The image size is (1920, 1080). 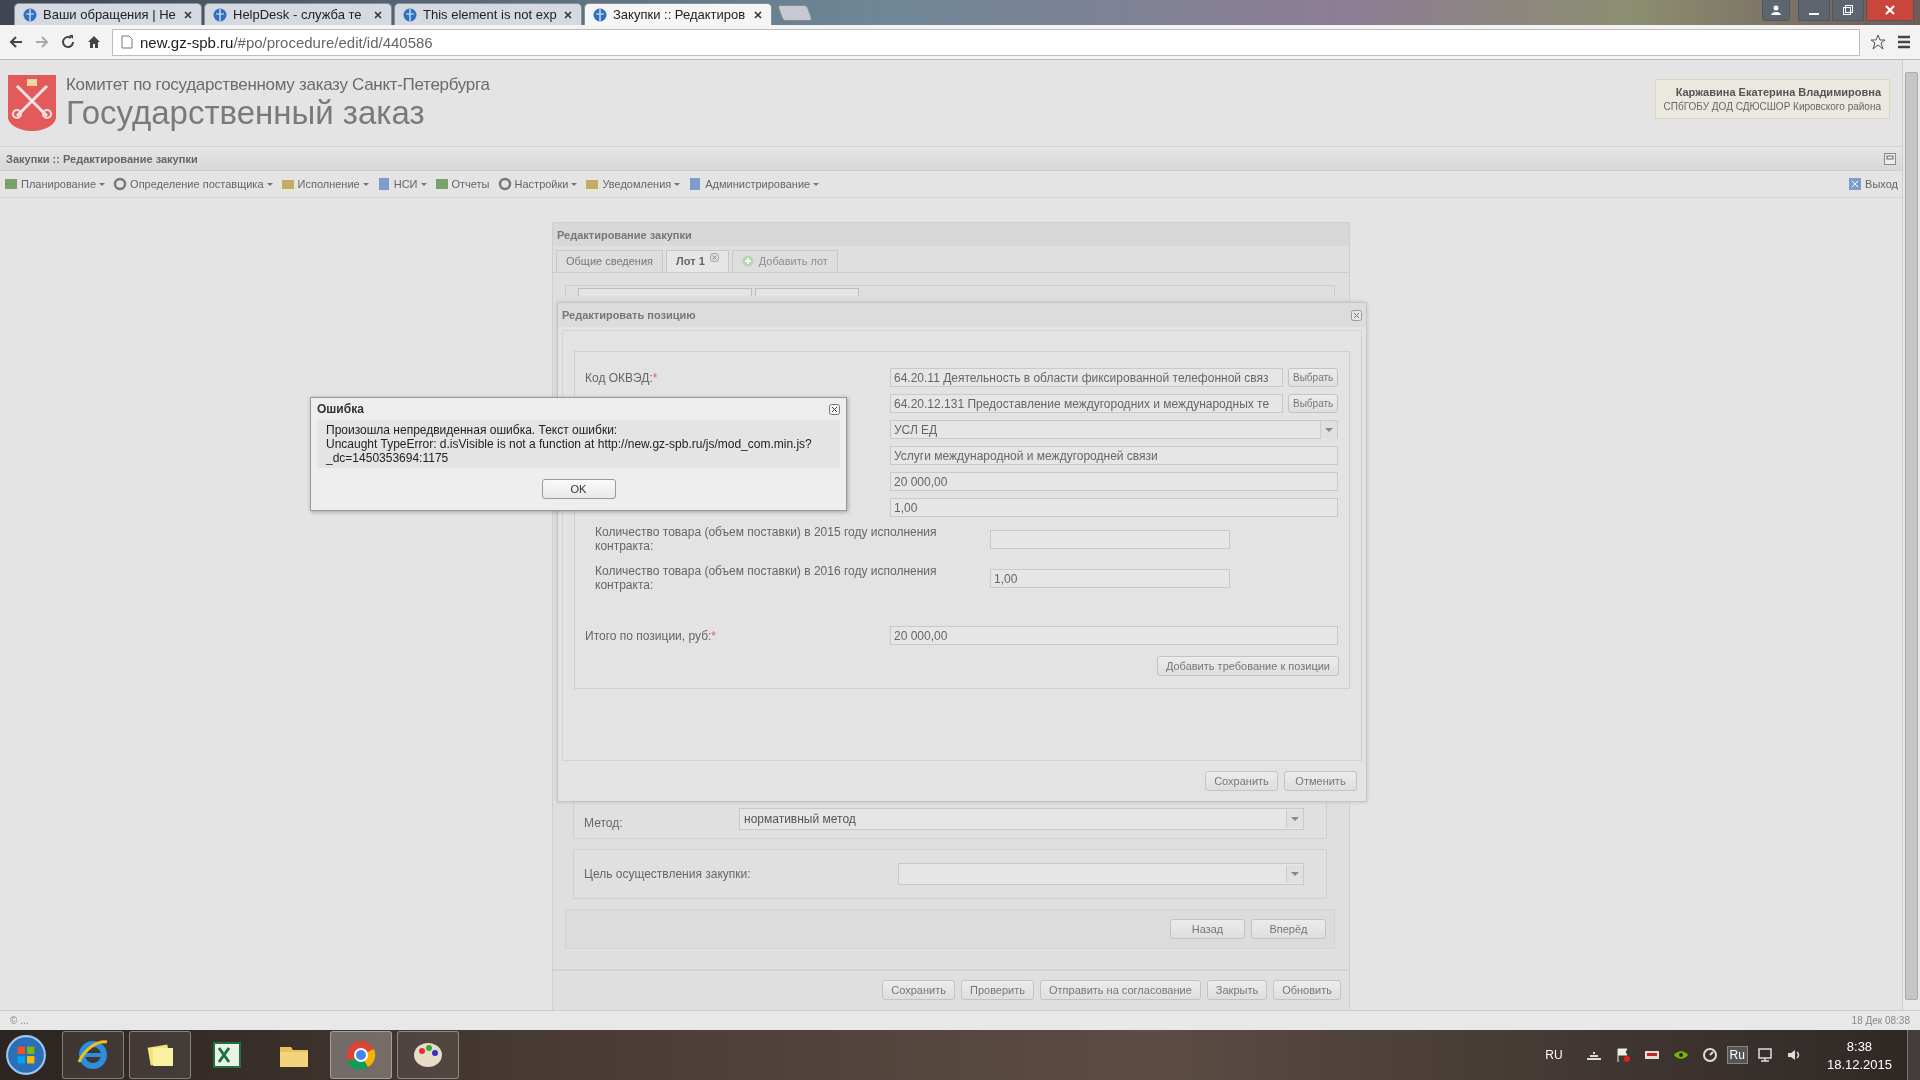 I want to click on user-organization: СПбГОБУ ДОД СДЮСШОР Кировского района, so click(x=1772, y=106).